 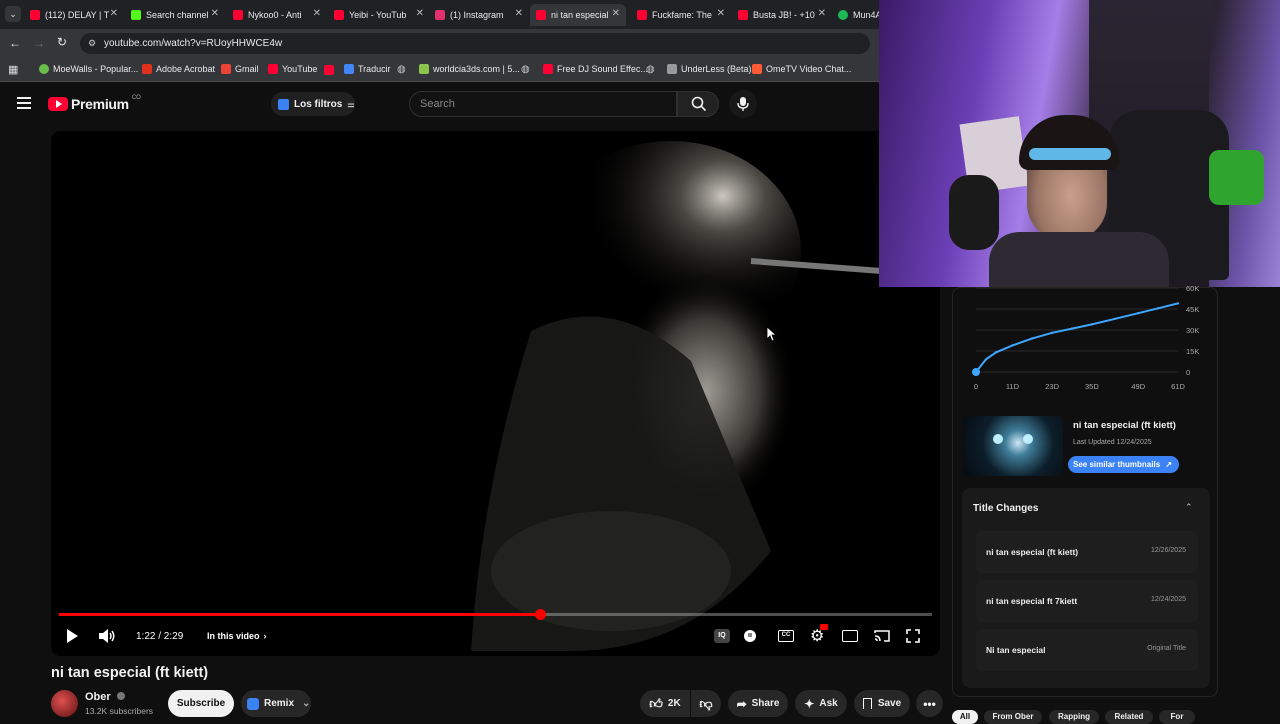 I want to click on chip-for: For, so click(x=1177, y=717).